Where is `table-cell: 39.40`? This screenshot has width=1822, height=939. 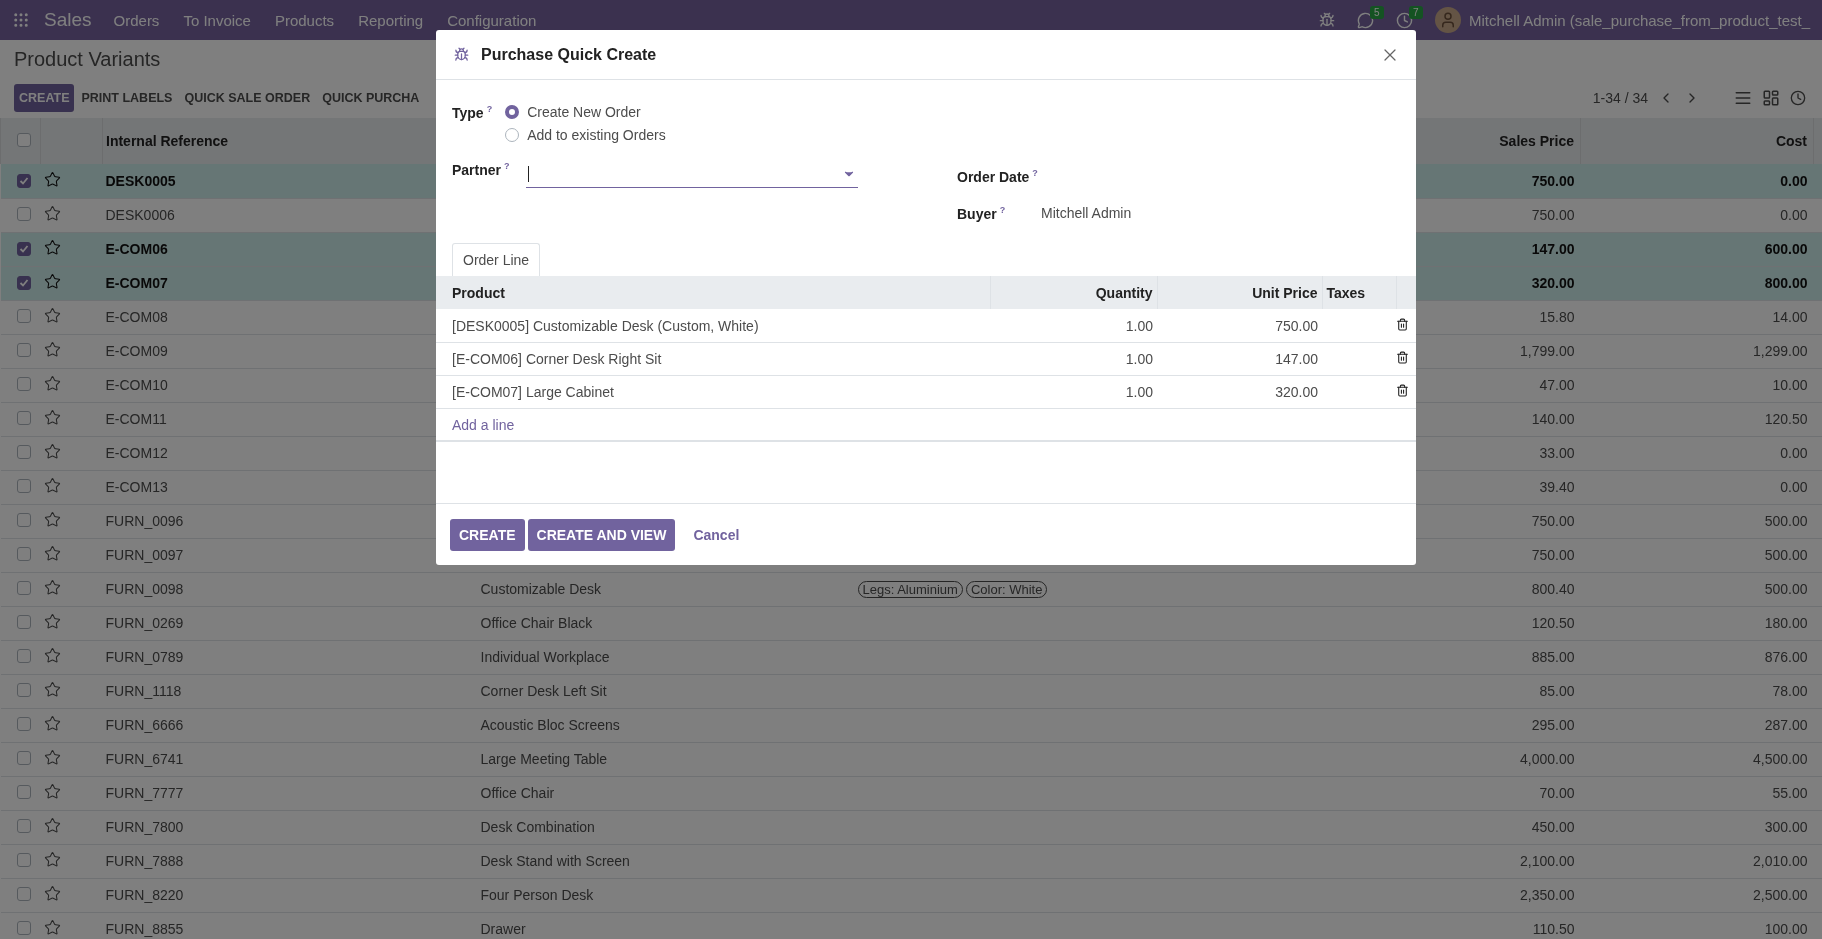 table-cell: 39.40 is located at coordinates (1557, 487).